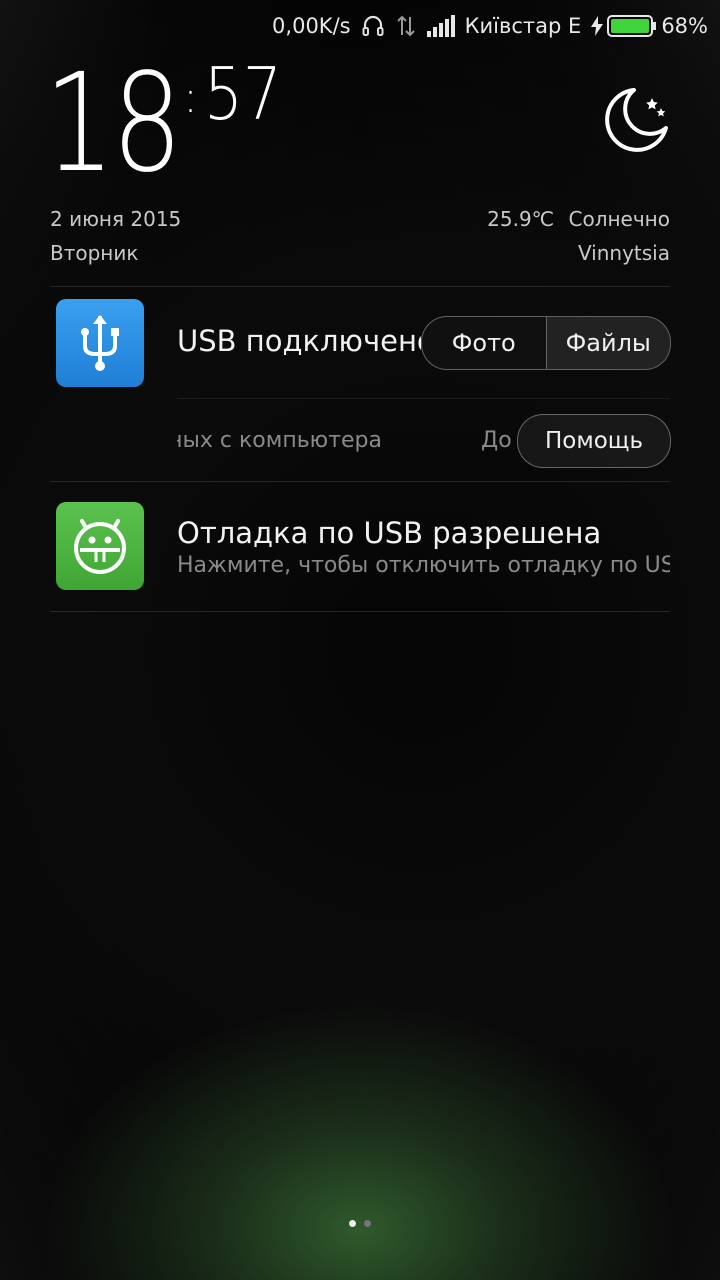  I want to click on battery-indicator: 68%, so click(649, 26).